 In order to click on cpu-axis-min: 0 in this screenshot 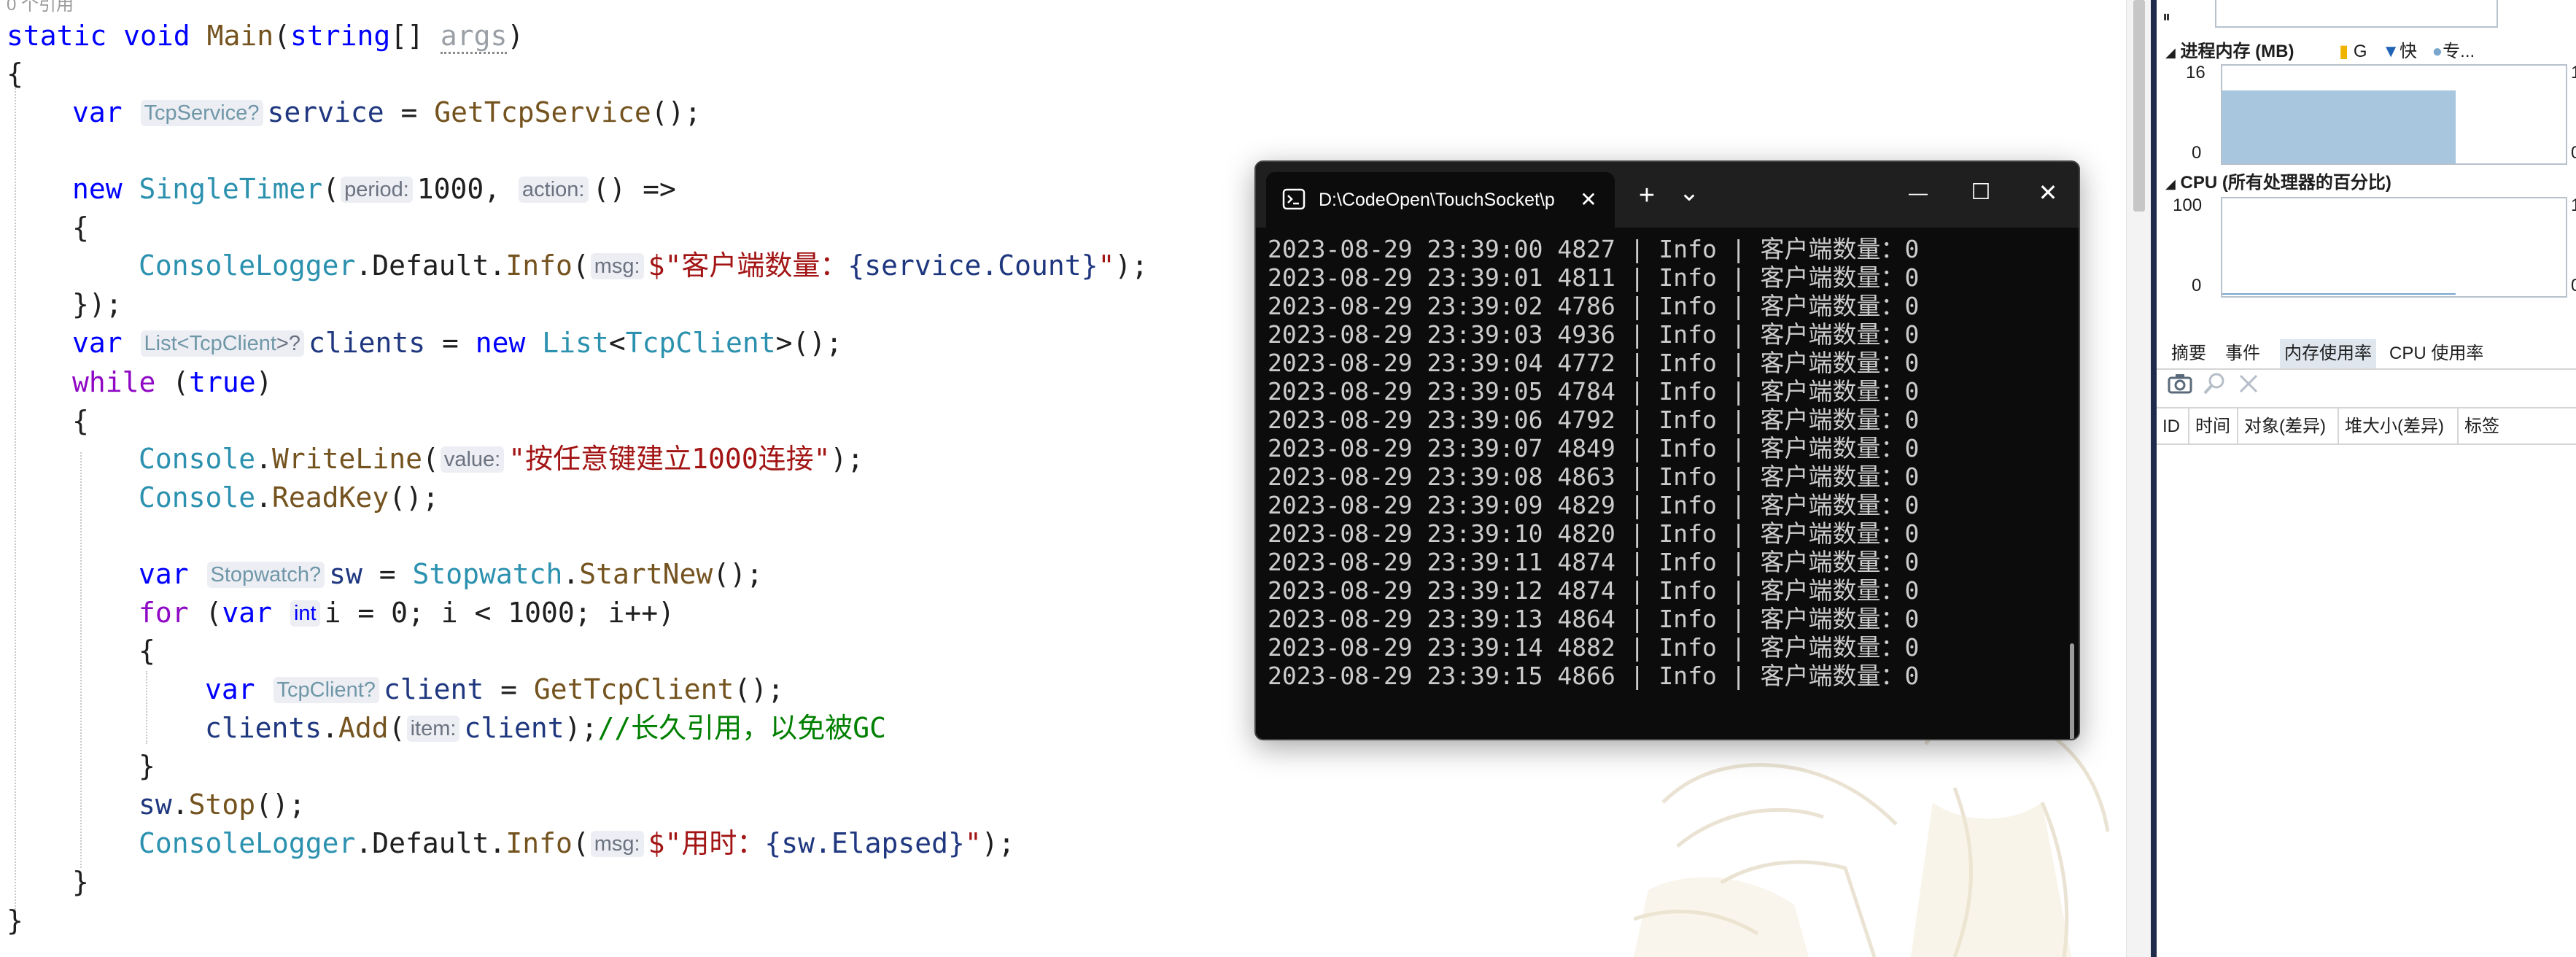, I will do `click(2197, 285)`.